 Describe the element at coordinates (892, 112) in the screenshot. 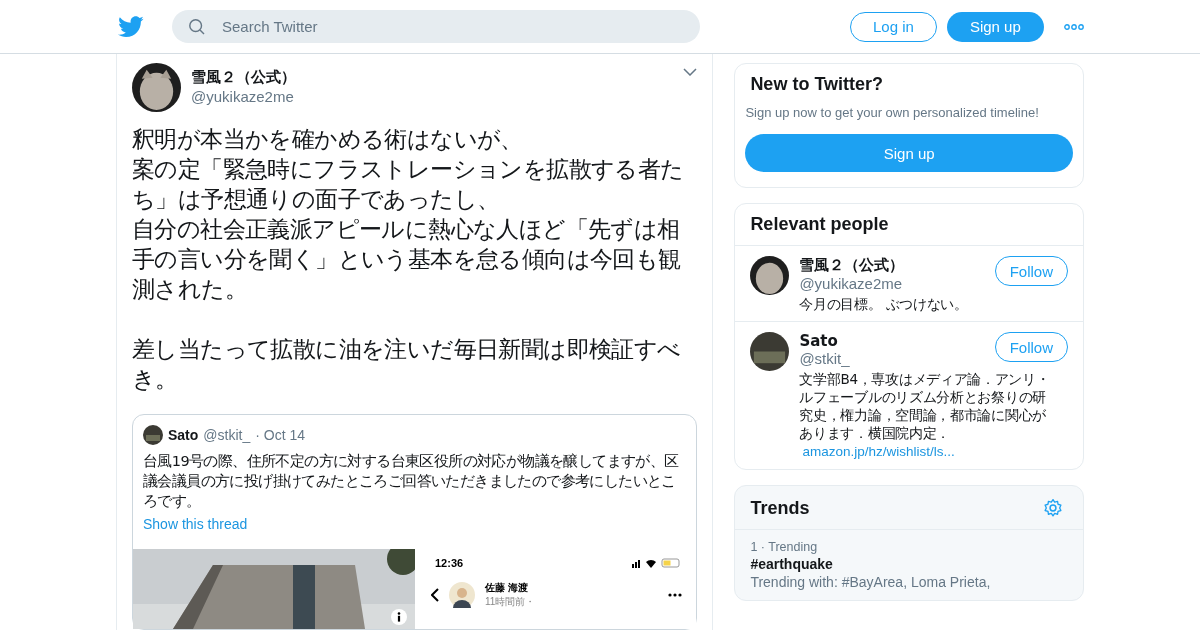

I see `card-text: Sign up now to get your own personalized timeline!` at that location.